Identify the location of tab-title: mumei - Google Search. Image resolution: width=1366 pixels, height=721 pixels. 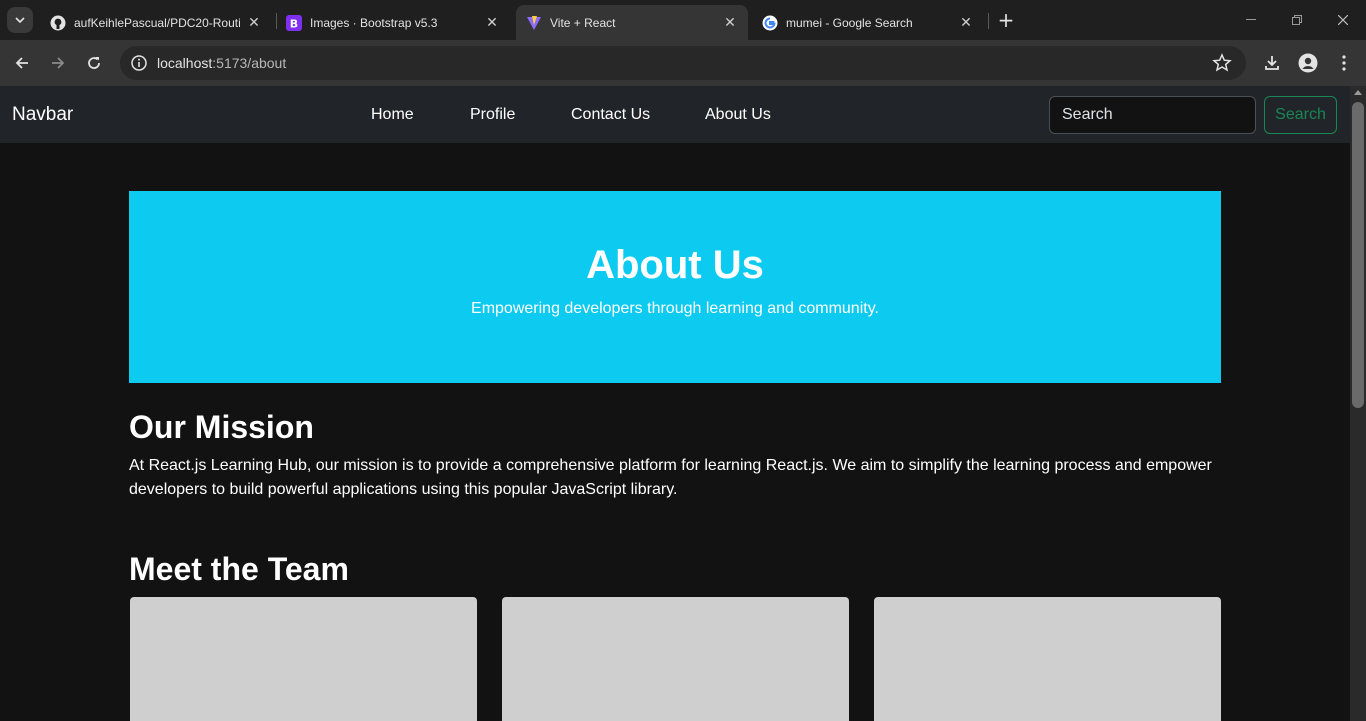
(849, 22).